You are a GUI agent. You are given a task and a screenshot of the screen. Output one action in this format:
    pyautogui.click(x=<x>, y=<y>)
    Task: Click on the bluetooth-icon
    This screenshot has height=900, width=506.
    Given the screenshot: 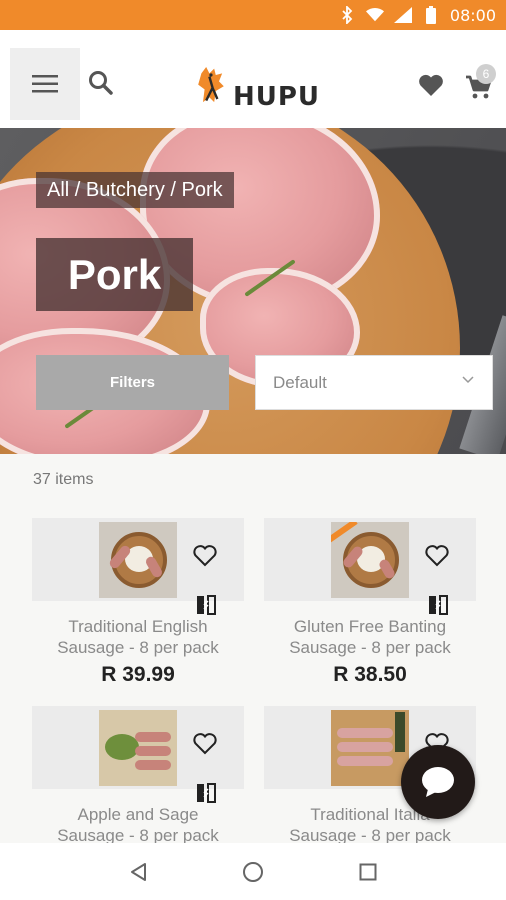 What is the action you would take?
    pyautogui.click(x=347, y=15)
    